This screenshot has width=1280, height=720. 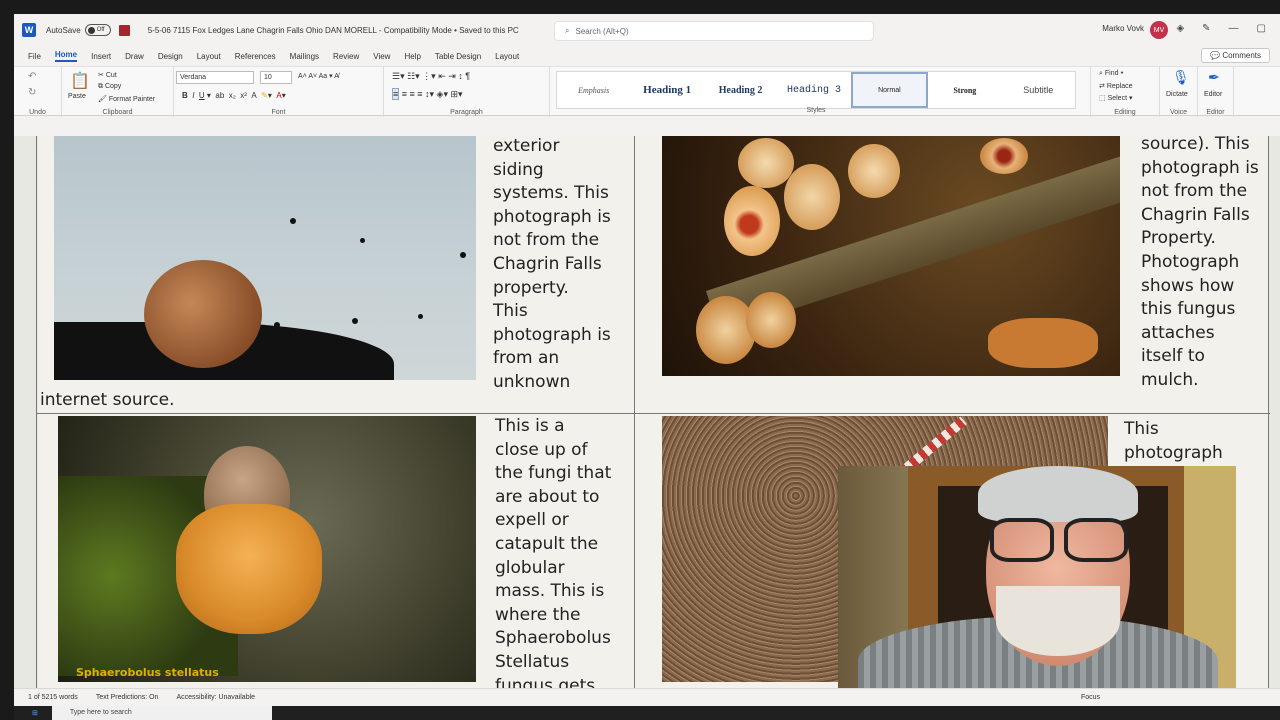 I want to click on find-button: ⌕ Find ▾, so click(x=1111, y=74).